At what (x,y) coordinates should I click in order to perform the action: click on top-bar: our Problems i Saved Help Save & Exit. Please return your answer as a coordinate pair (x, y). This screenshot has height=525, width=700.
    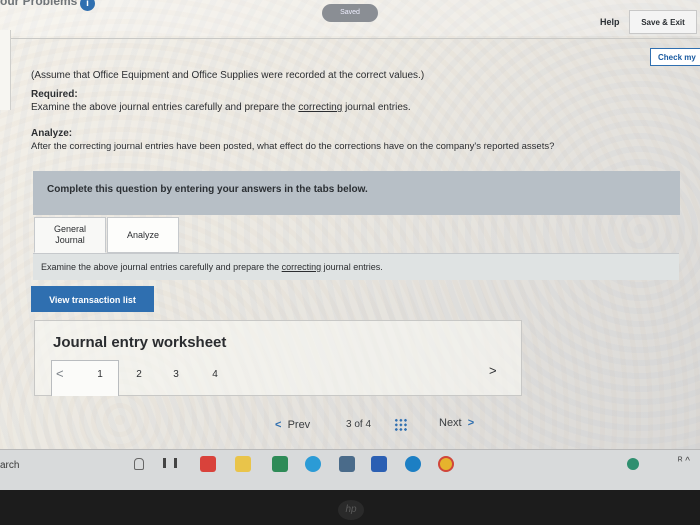
    Looking at the image, I should click on (350, 18).